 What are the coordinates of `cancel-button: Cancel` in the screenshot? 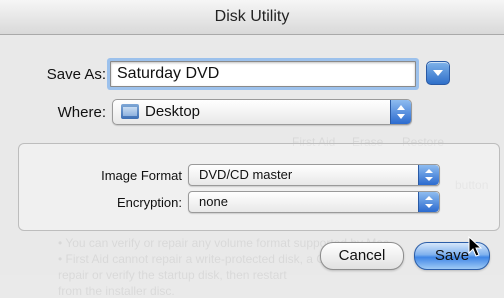 It's located at (362, 256).